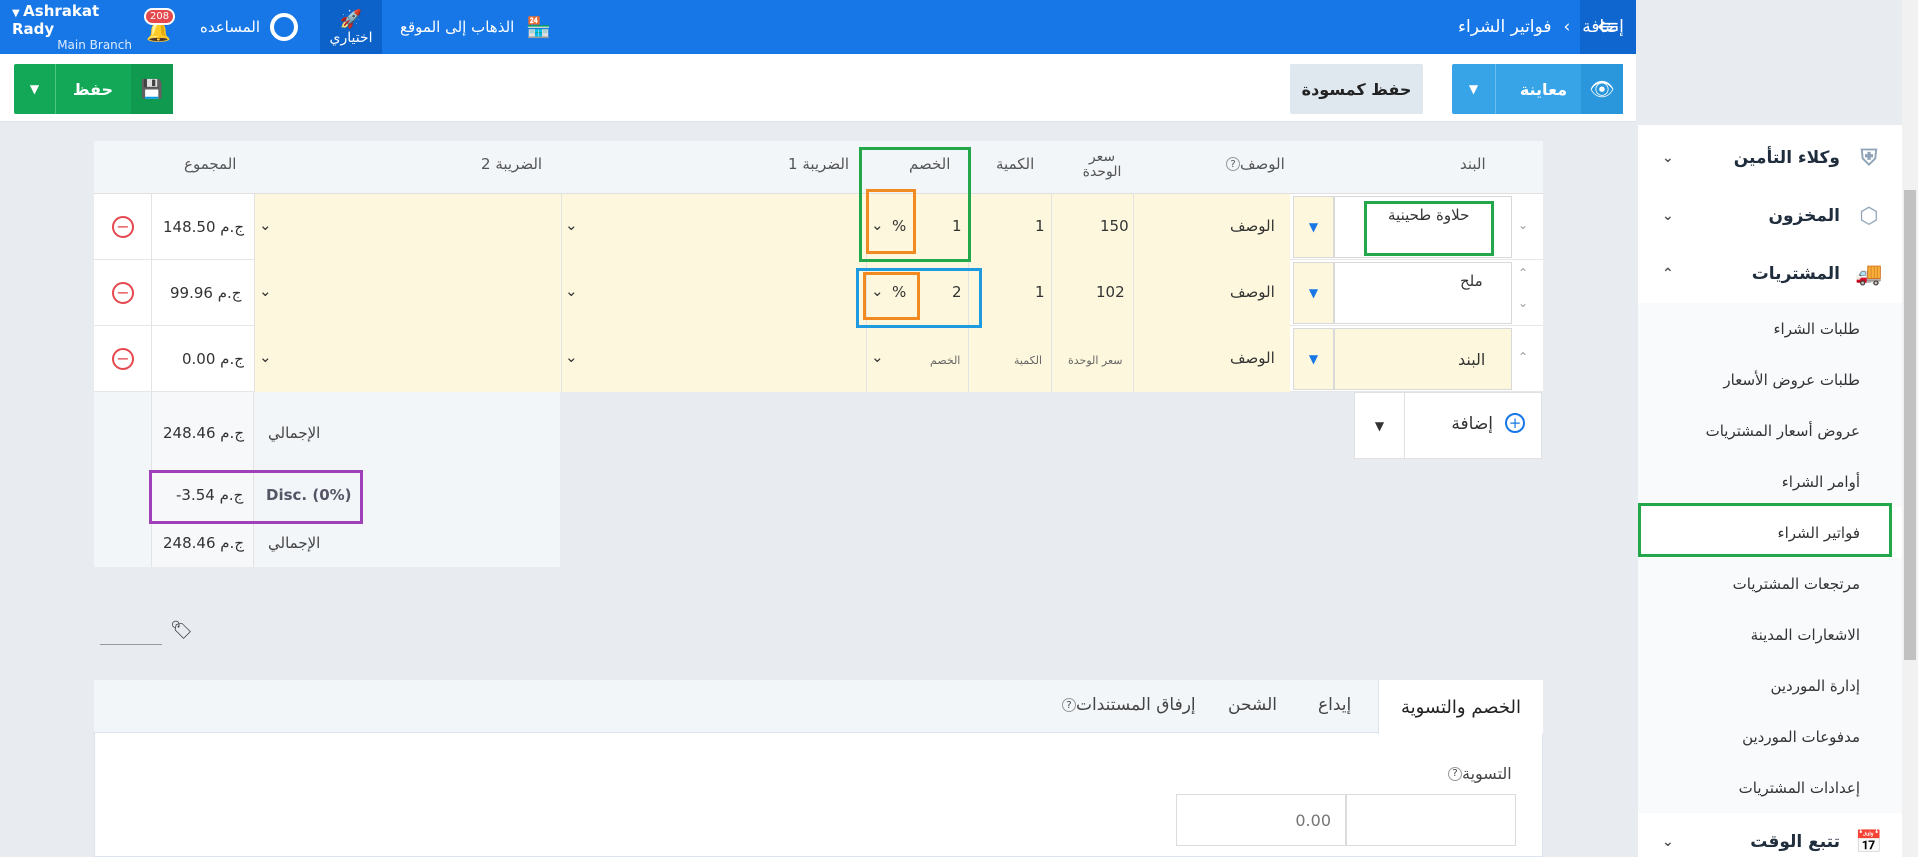 The image size is (1918, 857). What do you see at coordinates (1478, 773) in the screenshot?
I see `adjustment-label: ? التسوية` at bounding box center [1478, 773].